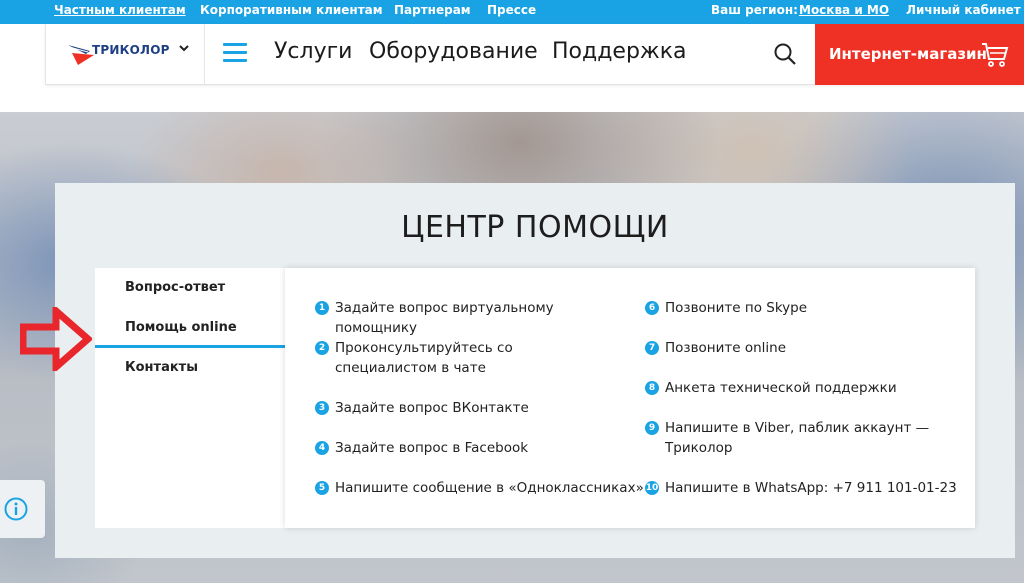 The width and height of the screenshot is (1024, 583). What do you see at coordinates (432, 408) in the screenshot?
I see `help-option-label: Задайте вопрос ВКонтакте` at bounding box center [432, 408].